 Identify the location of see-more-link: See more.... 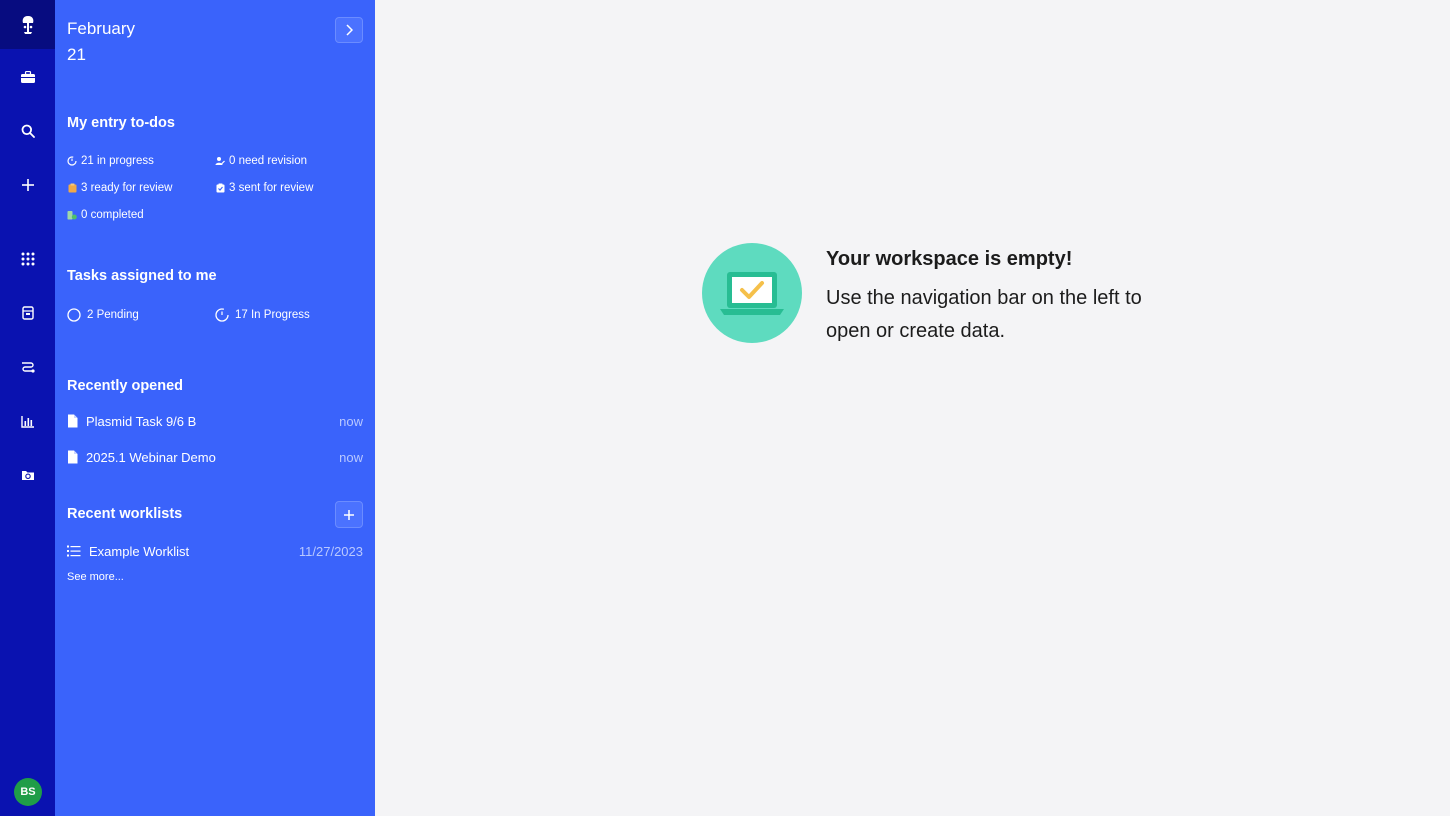
(95, 577).